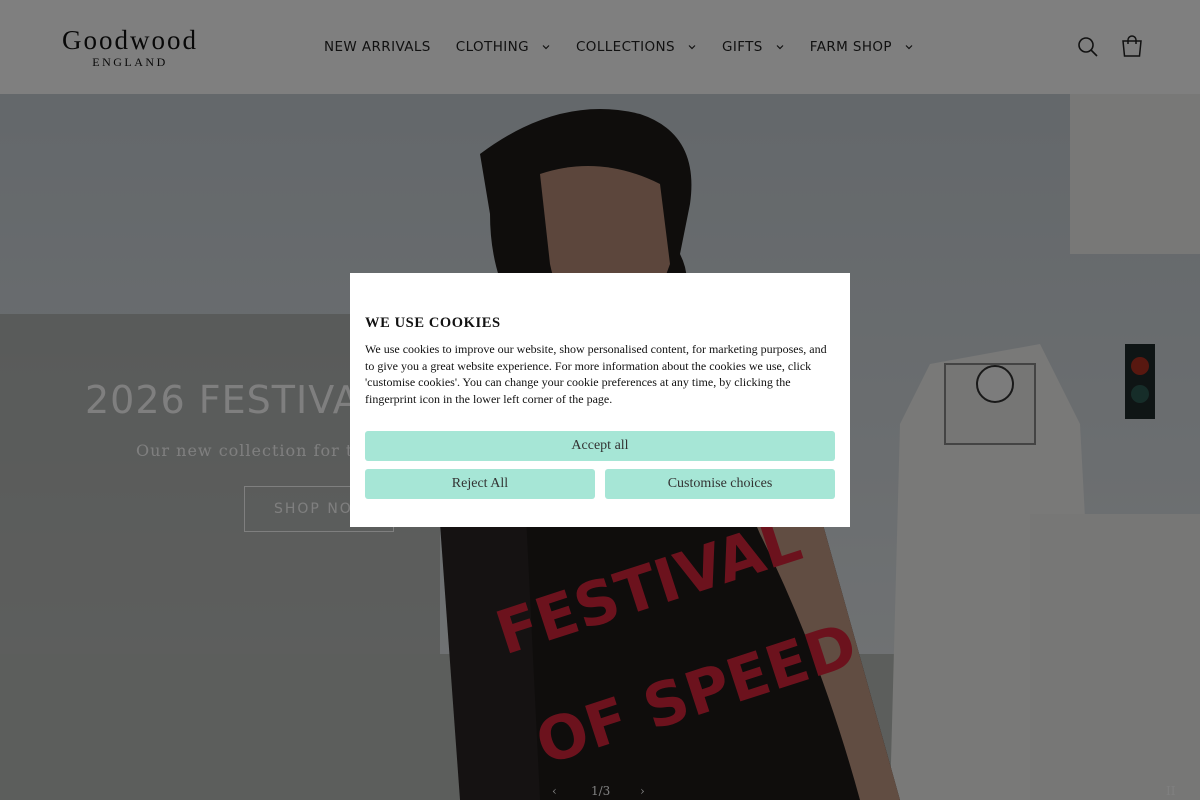 This screenshot has width=1200, height=800. I want to click on accept-all-button: Accept all, so click(600, 446).